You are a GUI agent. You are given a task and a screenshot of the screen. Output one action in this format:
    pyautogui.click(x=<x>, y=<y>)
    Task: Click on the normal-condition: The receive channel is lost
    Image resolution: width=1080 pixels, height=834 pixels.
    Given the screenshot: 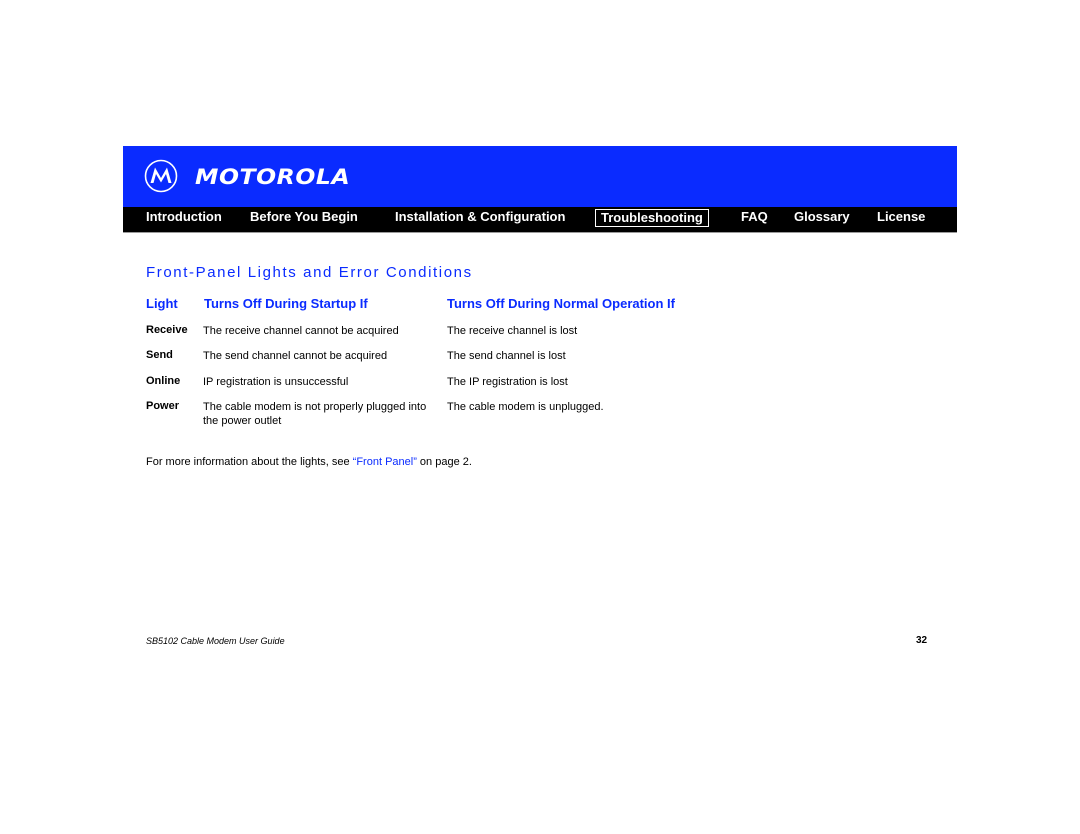 What is the action you would take?
    pyautogui.click(x=512, y=331)
    